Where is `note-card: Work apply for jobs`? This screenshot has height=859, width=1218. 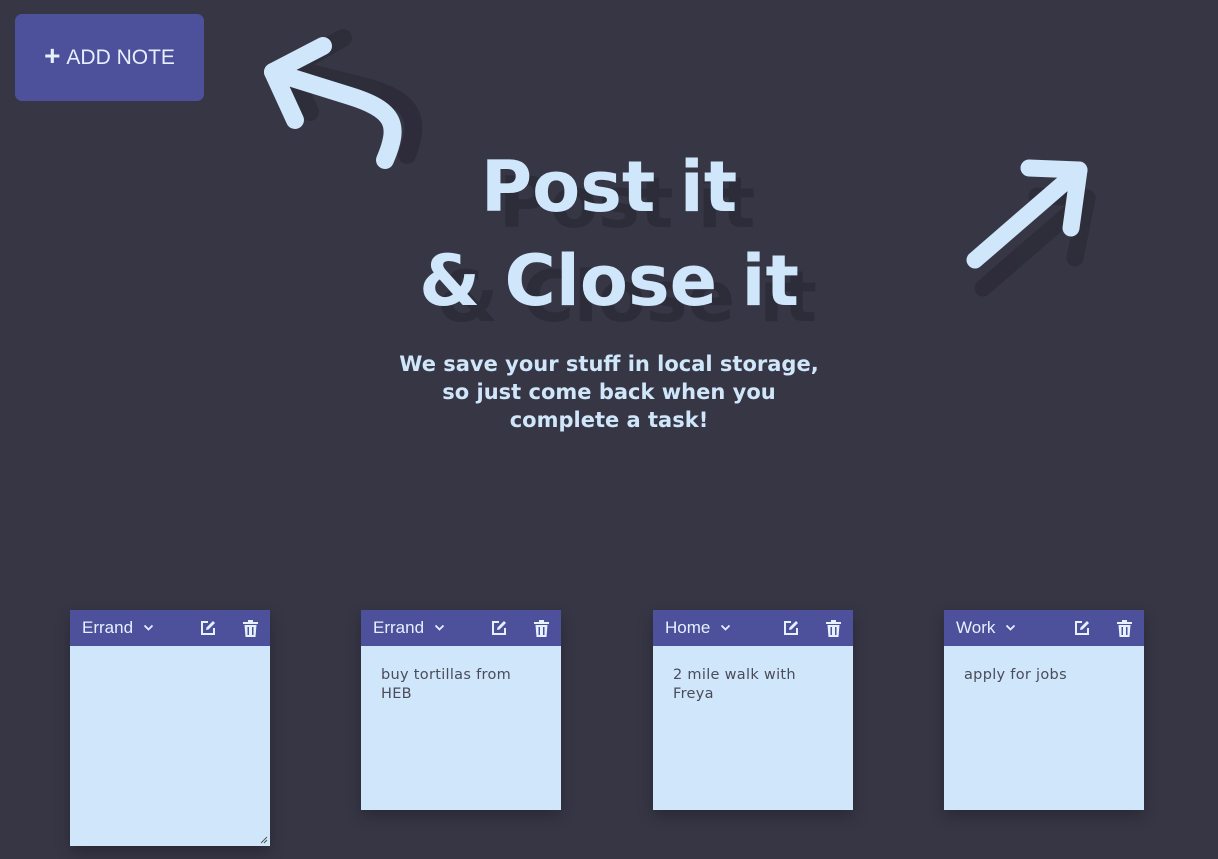 note-card: Work apply for jobs is located at coordinates (1044, 710).